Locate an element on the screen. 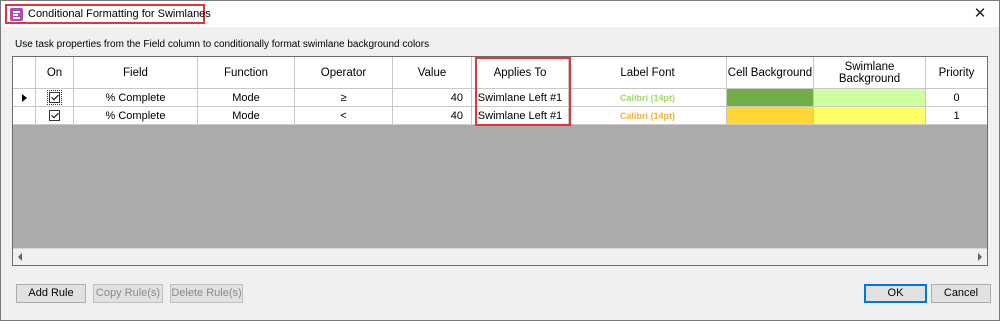 This screenshot has height=321, width=1000. current-row-arrow-icon is located at coordinates (24, 97).